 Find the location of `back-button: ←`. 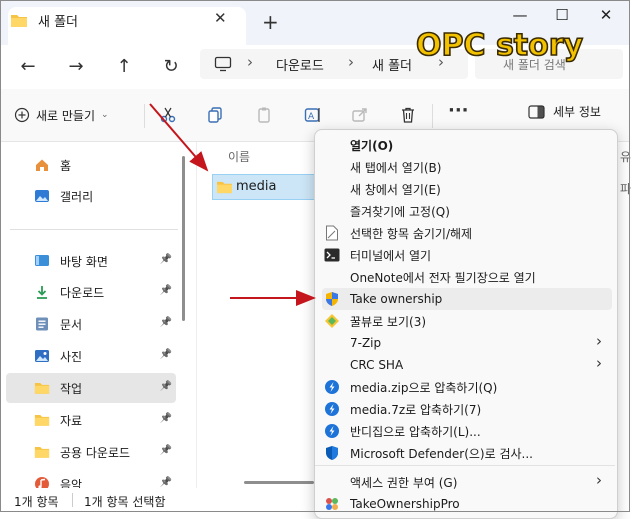

back-button: ← is located at coordinates (28, 66).